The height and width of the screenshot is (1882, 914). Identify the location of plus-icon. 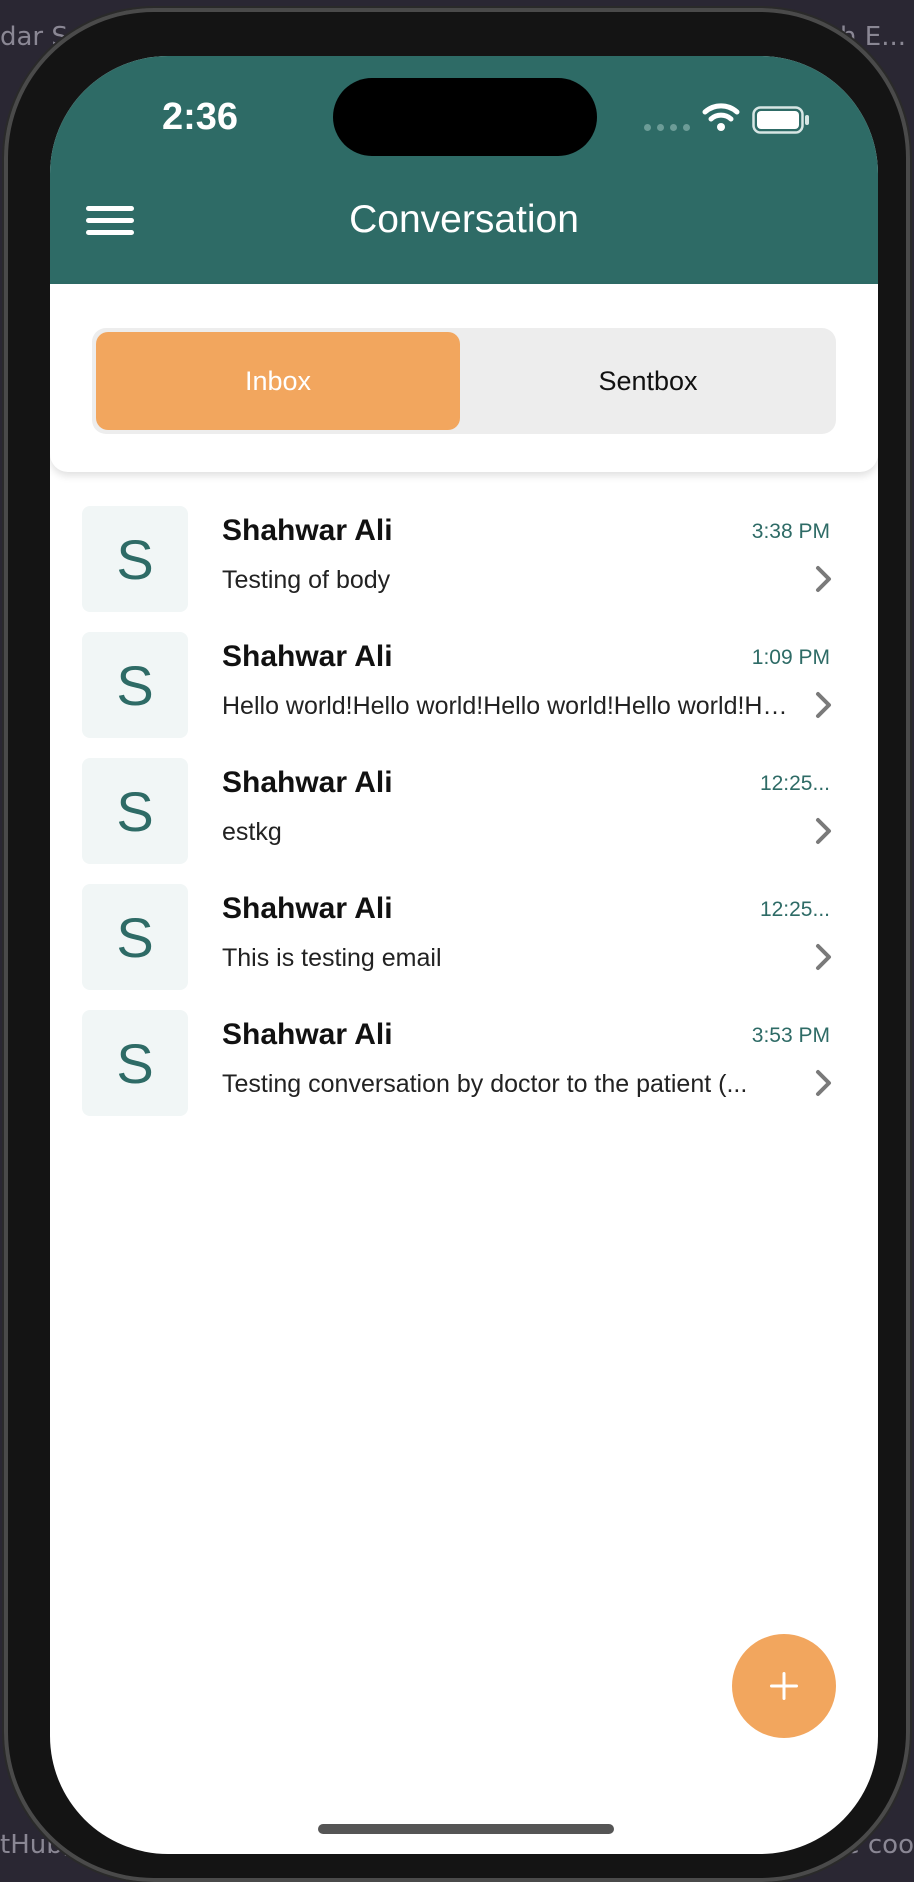
(784, 1686).